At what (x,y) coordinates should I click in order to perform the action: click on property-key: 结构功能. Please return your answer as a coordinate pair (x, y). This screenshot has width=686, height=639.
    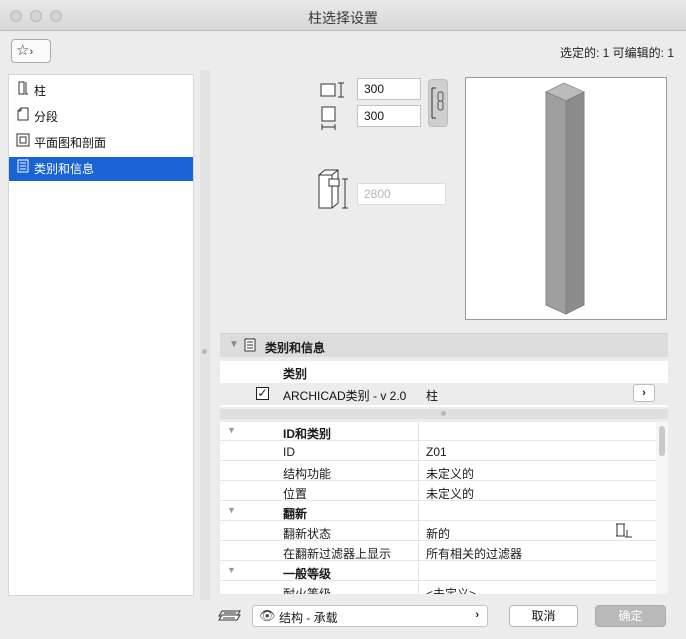
    Looking at the image, I should click on (307, 474).